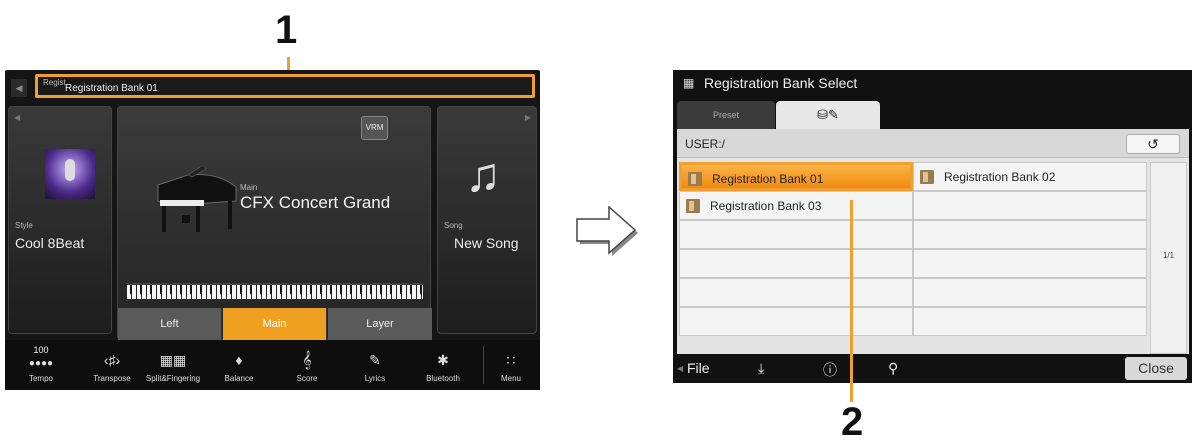  Describe the element at coordinates (170, 324) in the screenshot. I see `part-left-button: Left` at that location.